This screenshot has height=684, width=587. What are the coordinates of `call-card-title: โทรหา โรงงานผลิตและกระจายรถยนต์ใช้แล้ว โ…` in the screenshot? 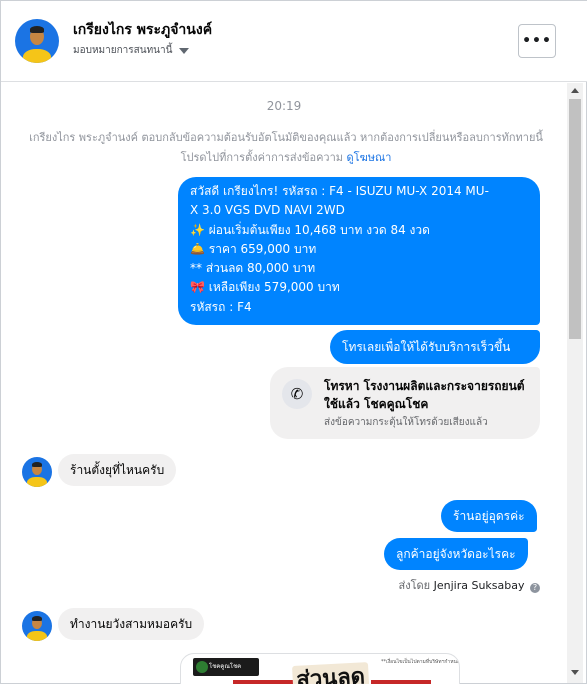 It's located at (424, 395).